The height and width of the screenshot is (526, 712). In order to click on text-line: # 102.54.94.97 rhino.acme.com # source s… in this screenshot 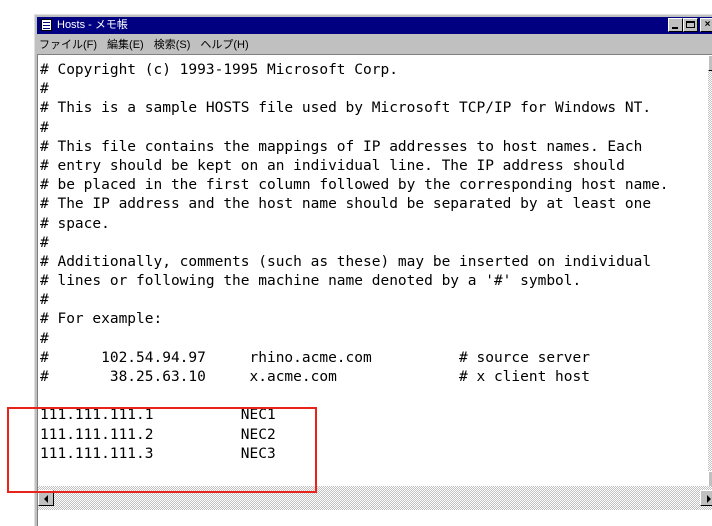, I will do `click(315, 357)`.